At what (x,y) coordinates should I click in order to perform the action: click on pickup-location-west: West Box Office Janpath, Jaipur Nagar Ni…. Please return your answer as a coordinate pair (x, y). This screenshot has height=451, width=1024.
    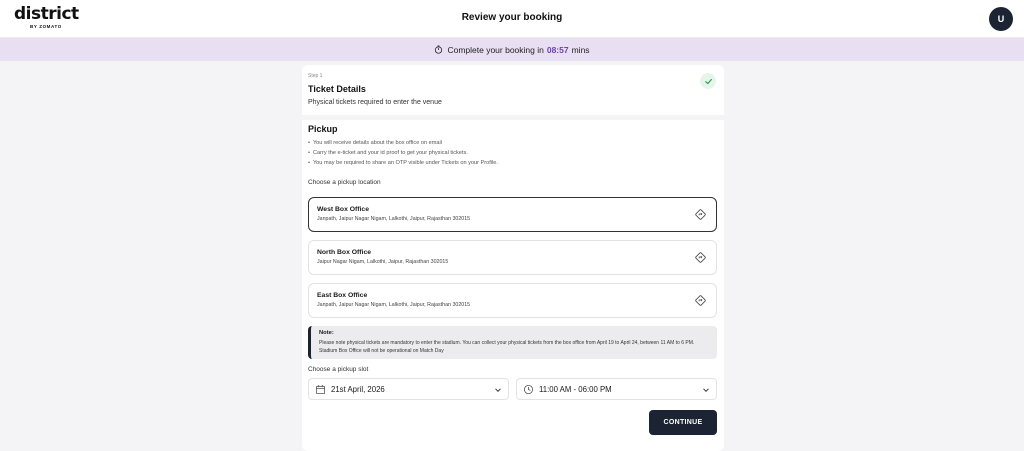
    Looking at the image, I should click on (512, 214).